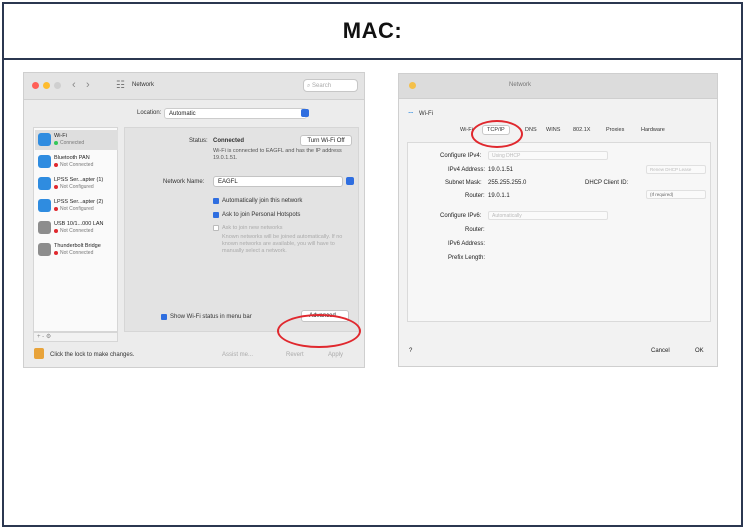 This screenshot has height=531, width=749. What do you see at coordinates (57, 85) in the screenshot?
I see `zoom-window-button` at bounding box center [57, 85].